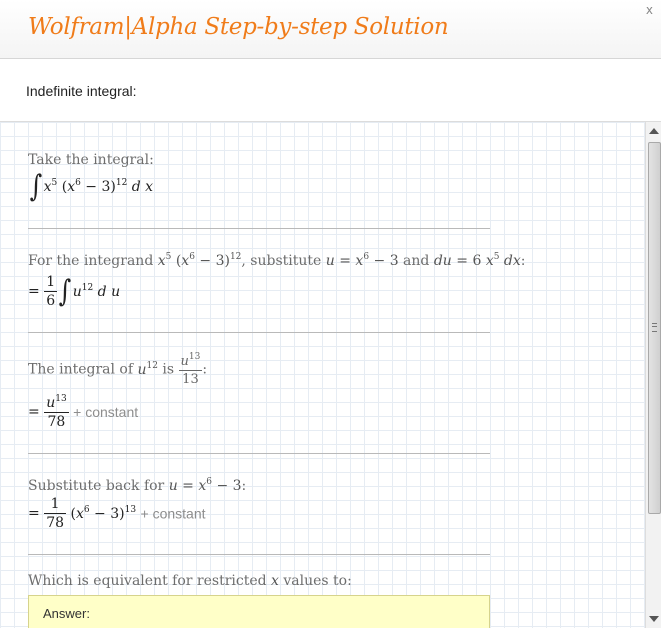 The width and height of the screenshot is (661, 628). Describe the element at coordinates (330, 90) in the screenshot. I see `problem-header: Indefinite integral:` at that location.